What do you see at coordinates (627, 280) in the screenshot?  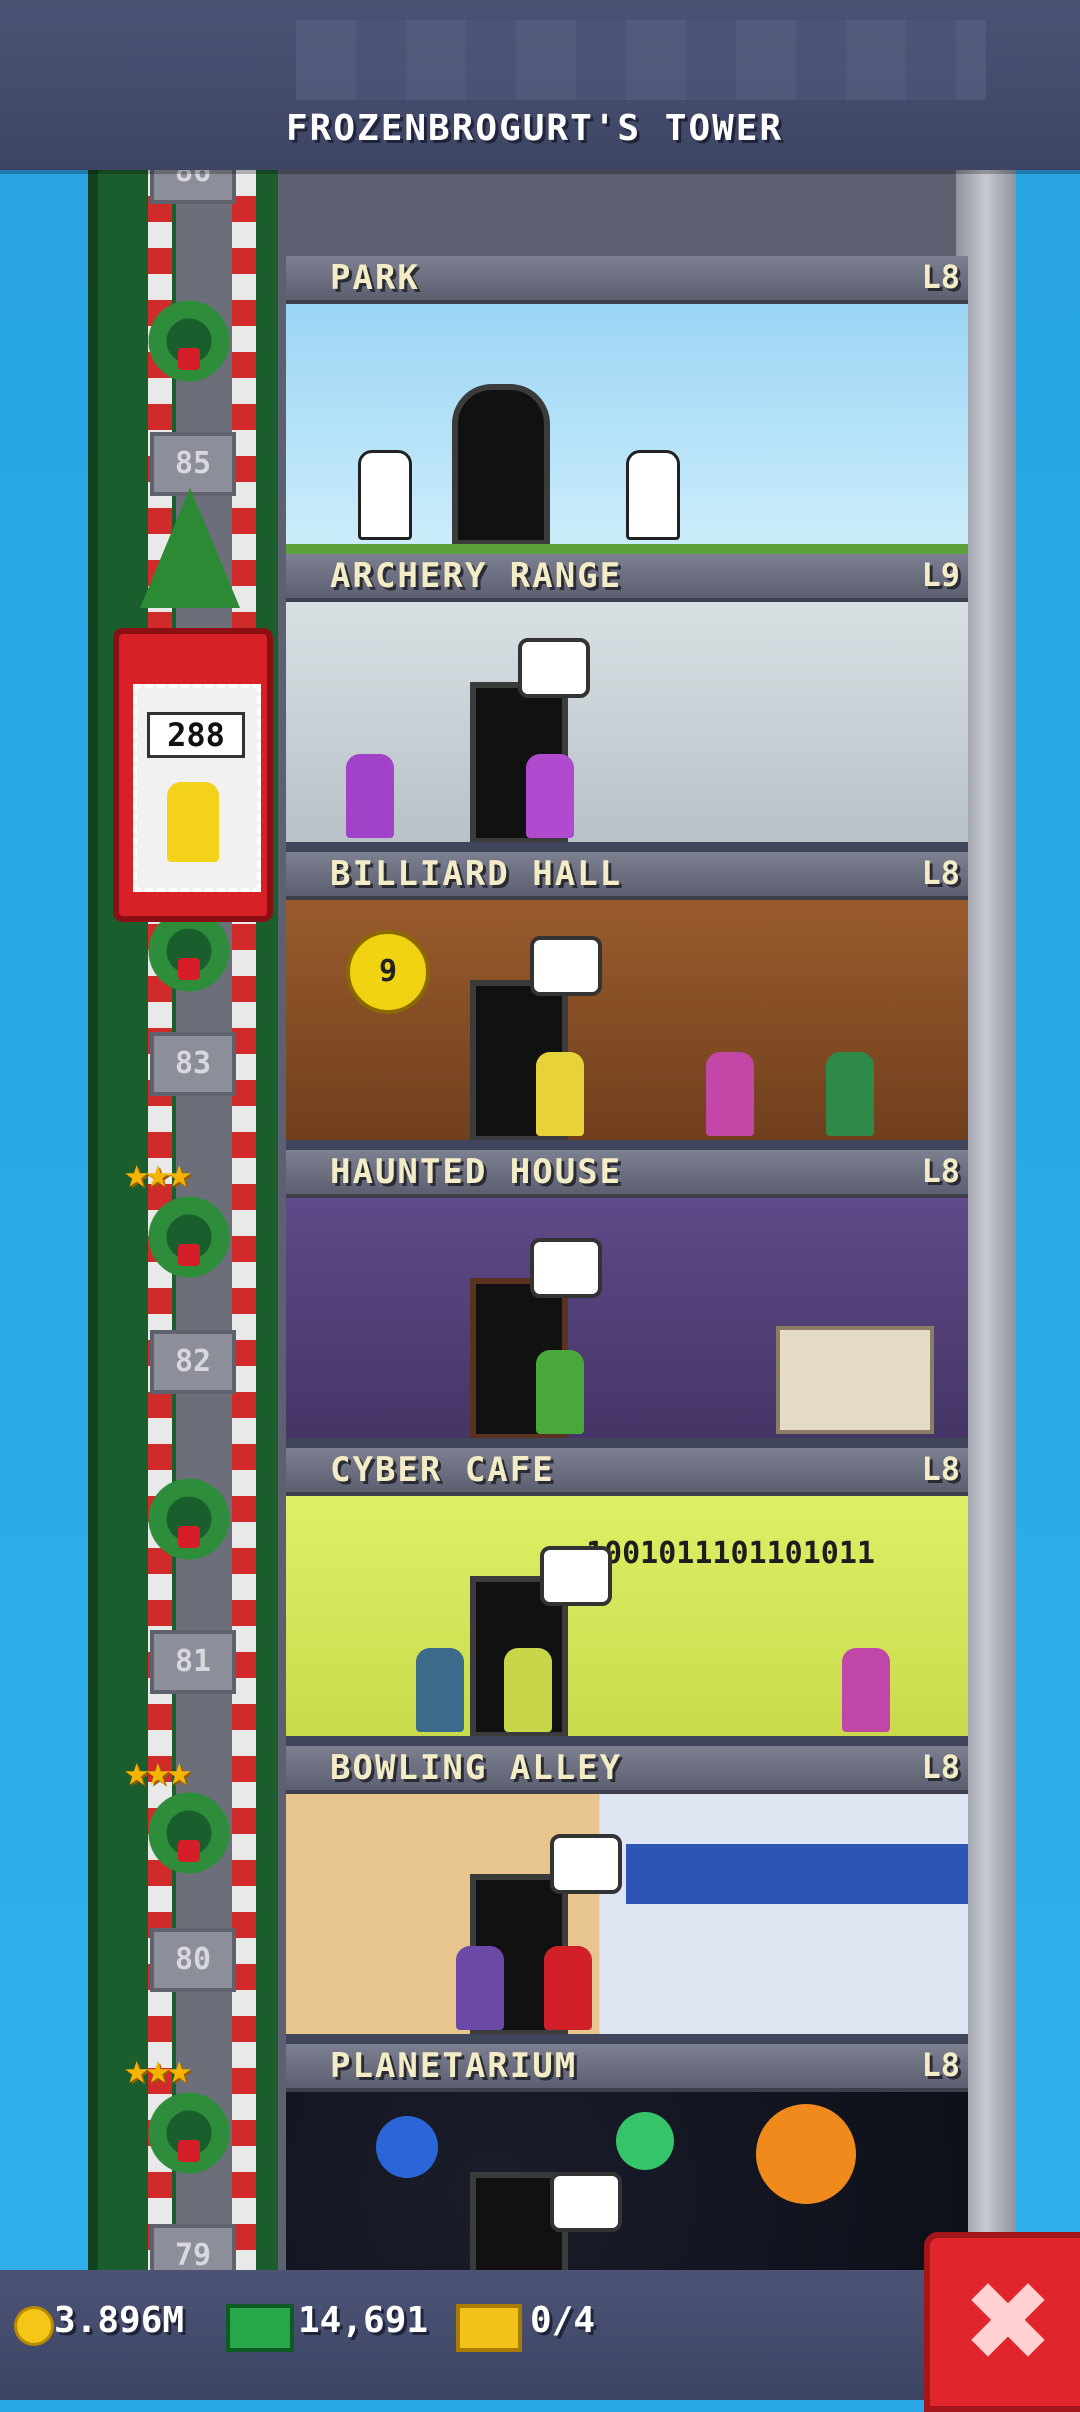 I see `floor-label-bar: PARK L8` at bounding box center [627, 280].